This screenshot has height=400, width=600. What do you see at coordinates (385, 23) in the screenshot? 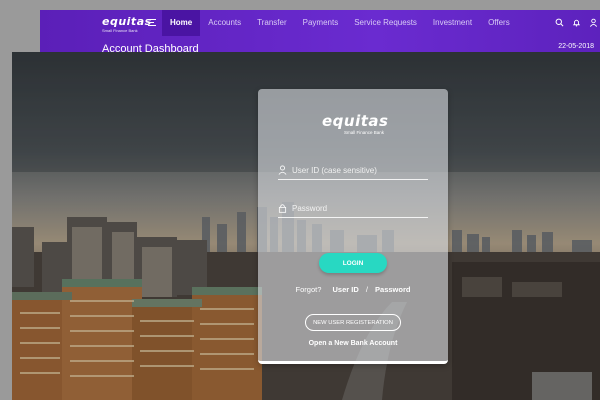
I see `nav-item-service-requests: Service Requests` at bounding box center [385, 23].